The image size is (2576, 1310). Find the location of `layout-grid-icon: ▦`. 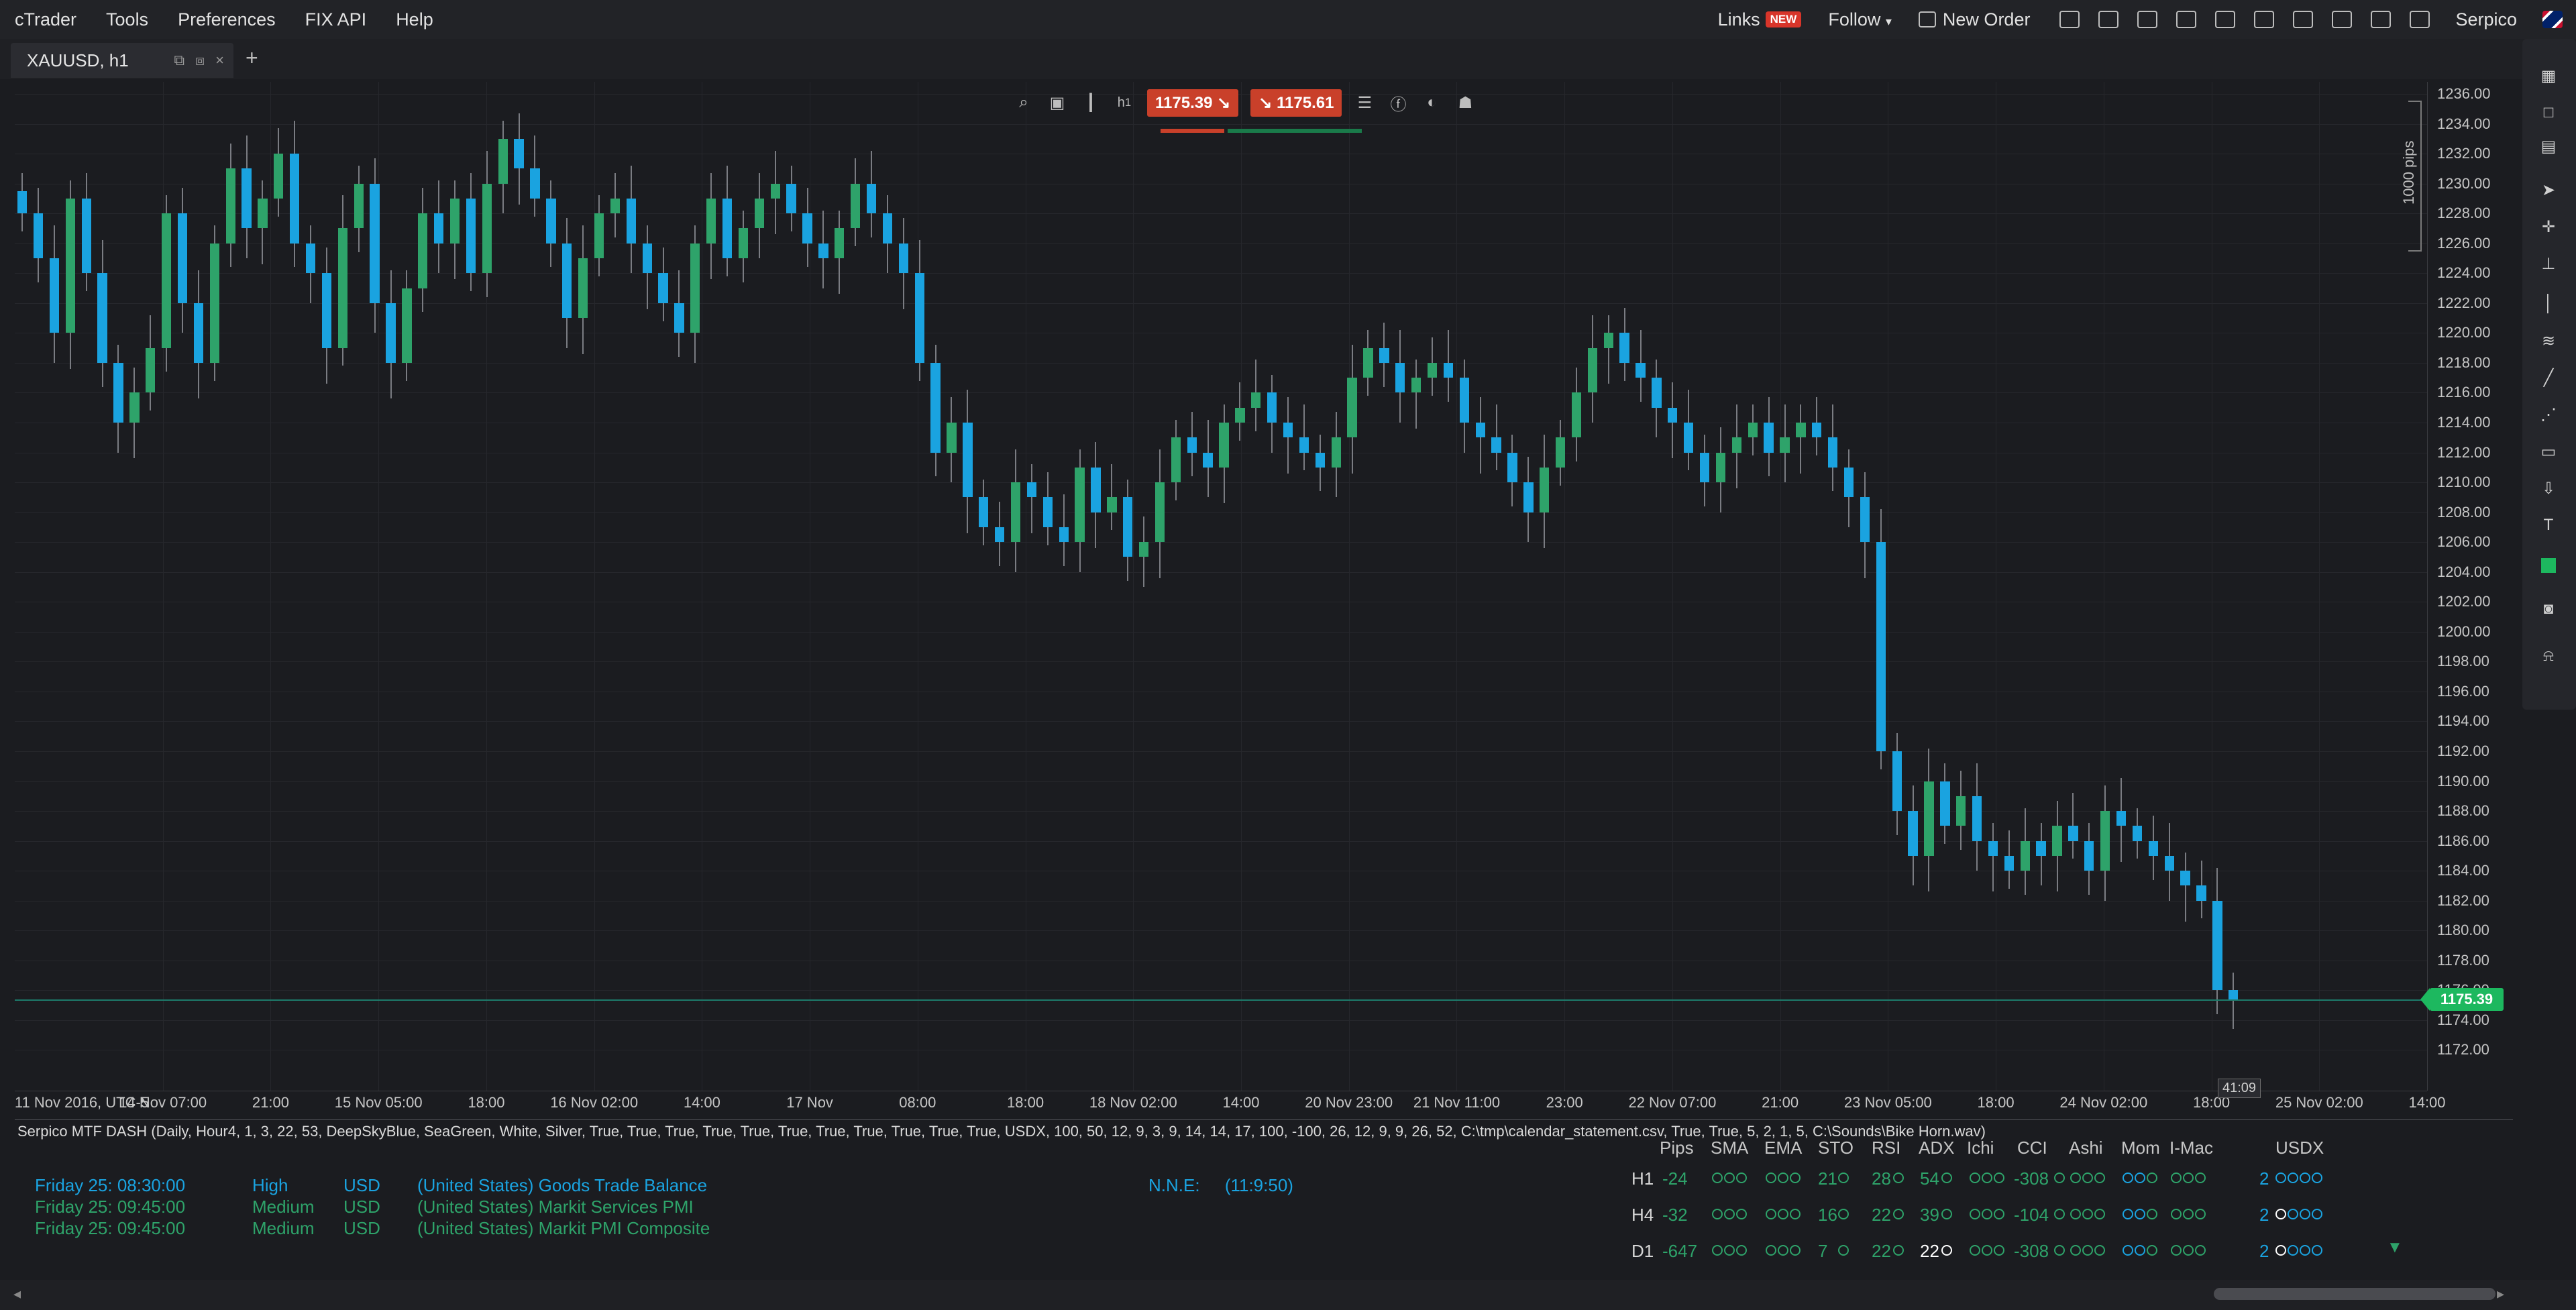

layout-grid-icon: ▦ is located at coordinates (2548, 76).